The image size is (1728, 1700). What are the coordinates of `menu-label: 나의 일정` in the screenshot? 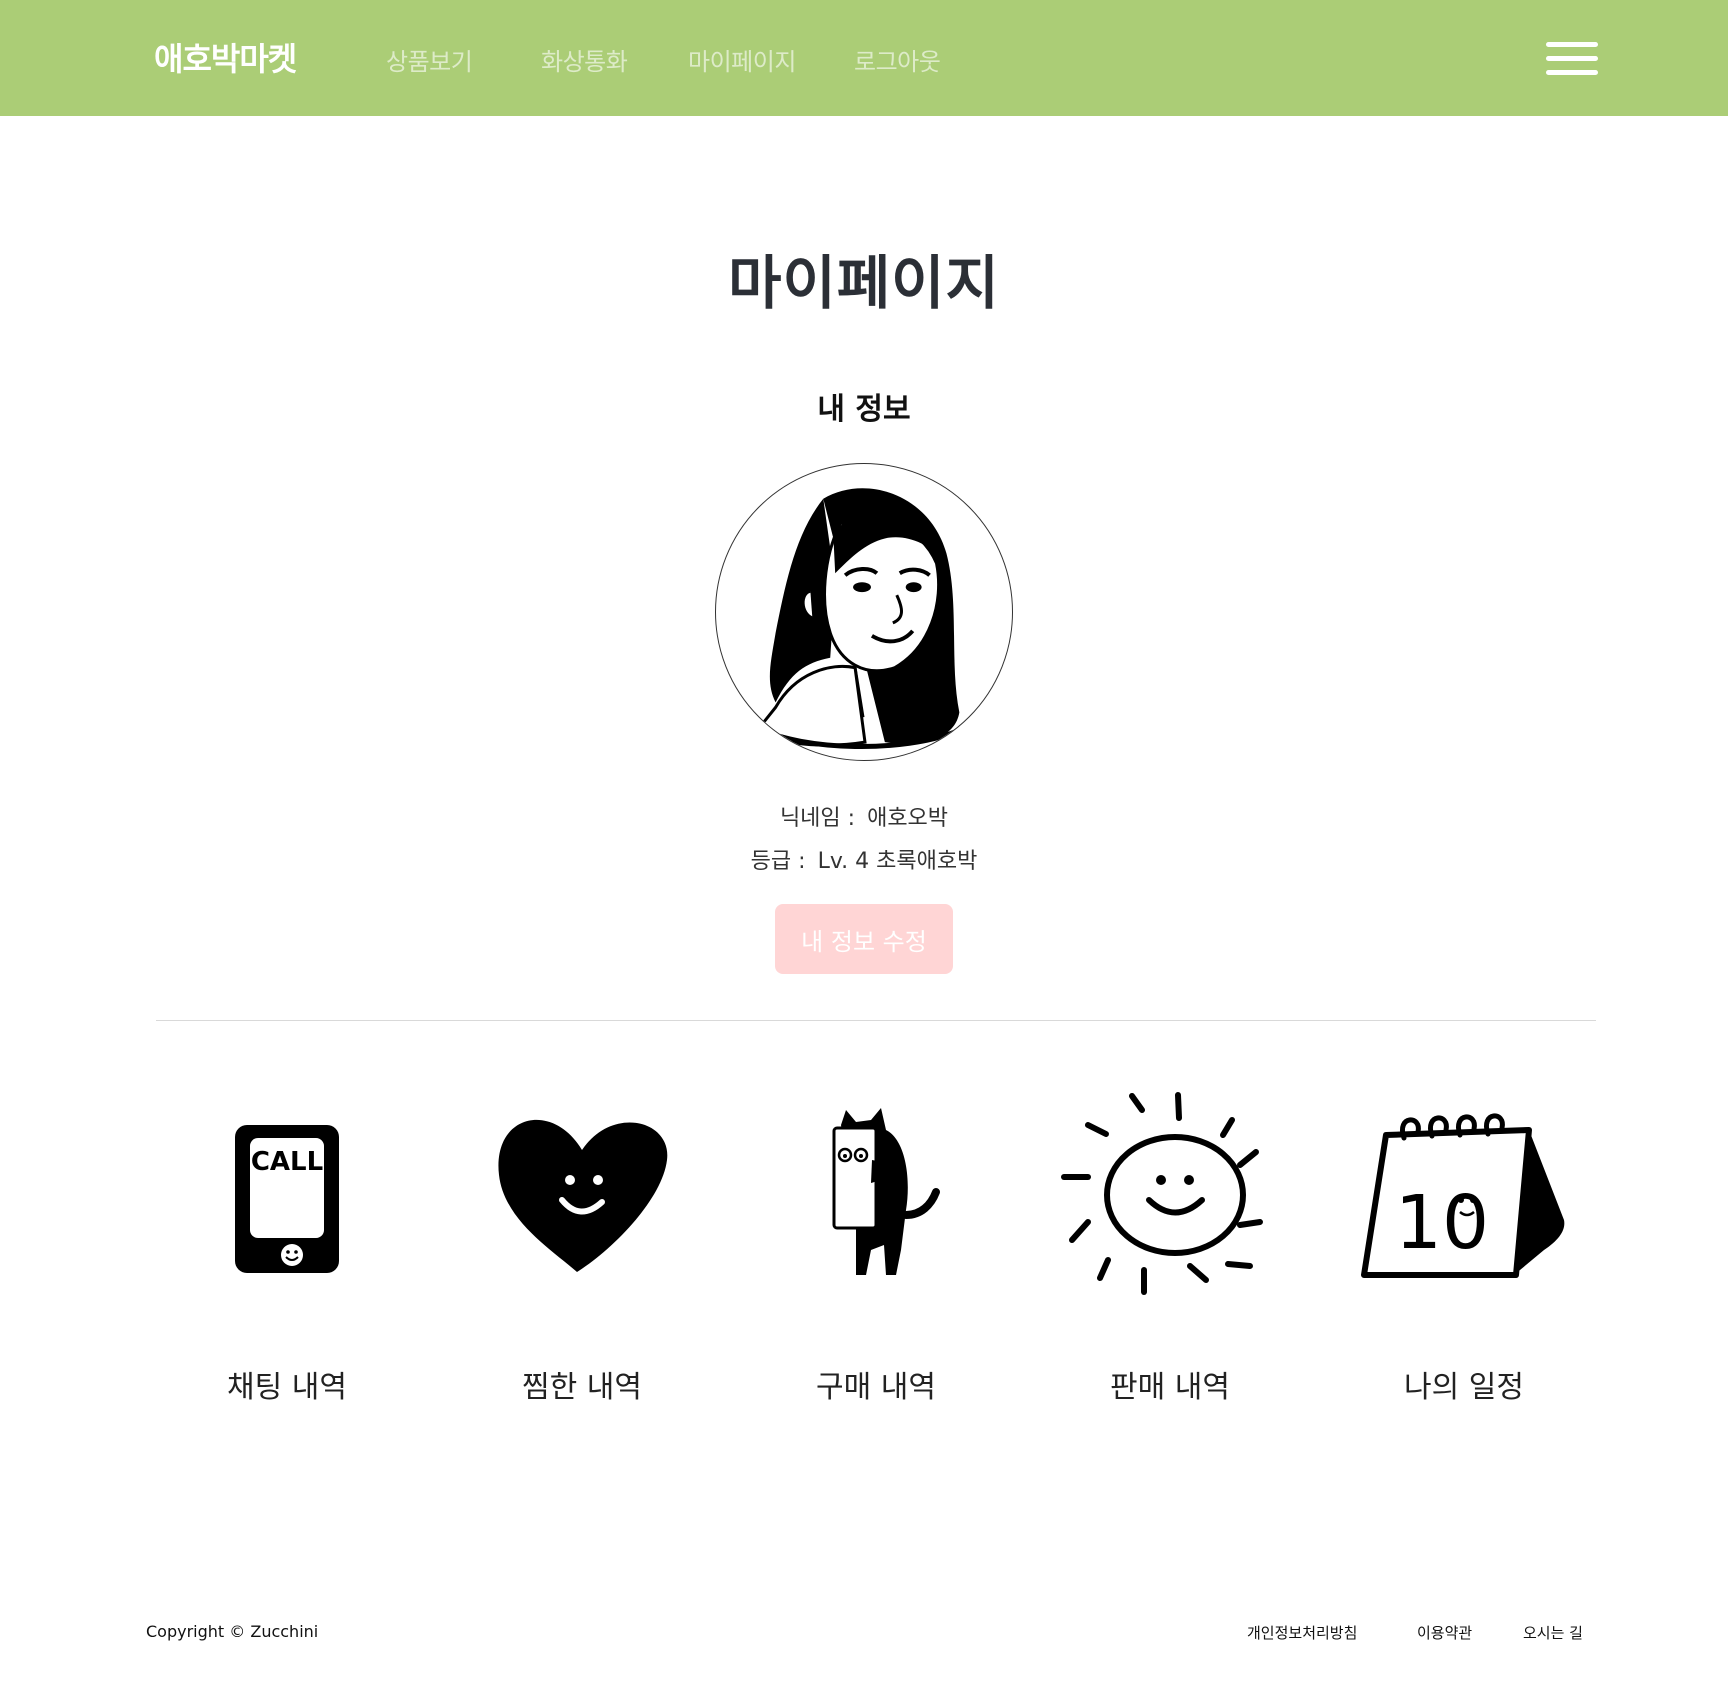 It's located at (1464, 1387).